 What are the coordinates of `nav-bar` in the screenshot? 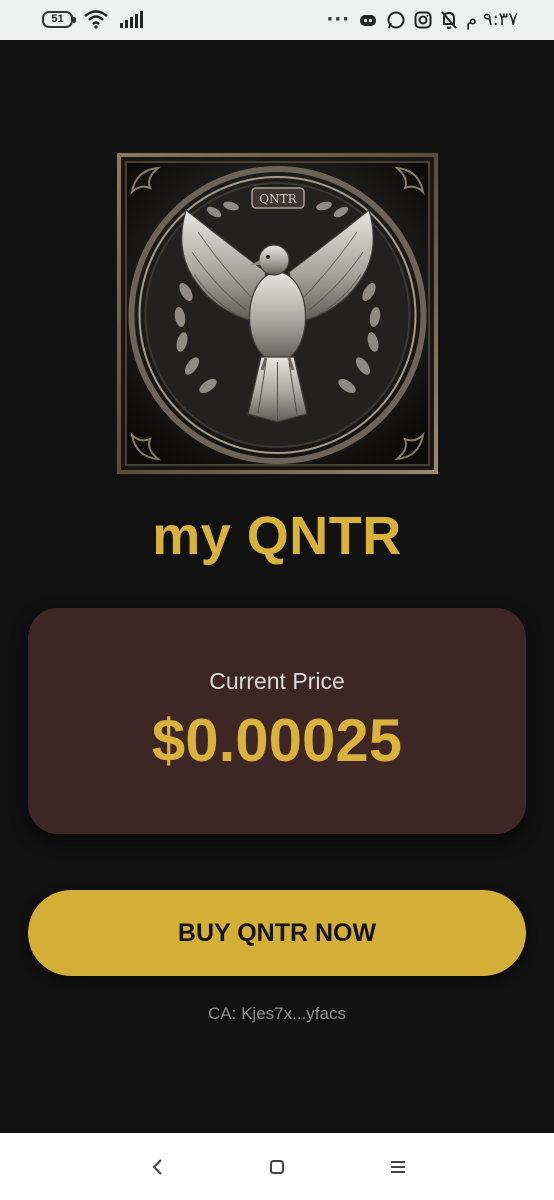 It's located at (277, 1166).